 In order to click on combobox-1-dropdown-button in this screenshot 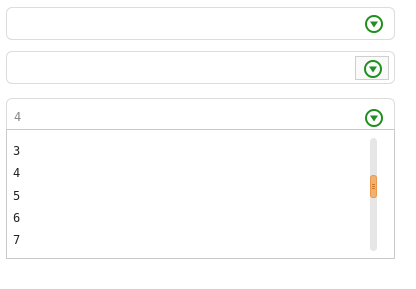, I will do `click(374, 24)`.